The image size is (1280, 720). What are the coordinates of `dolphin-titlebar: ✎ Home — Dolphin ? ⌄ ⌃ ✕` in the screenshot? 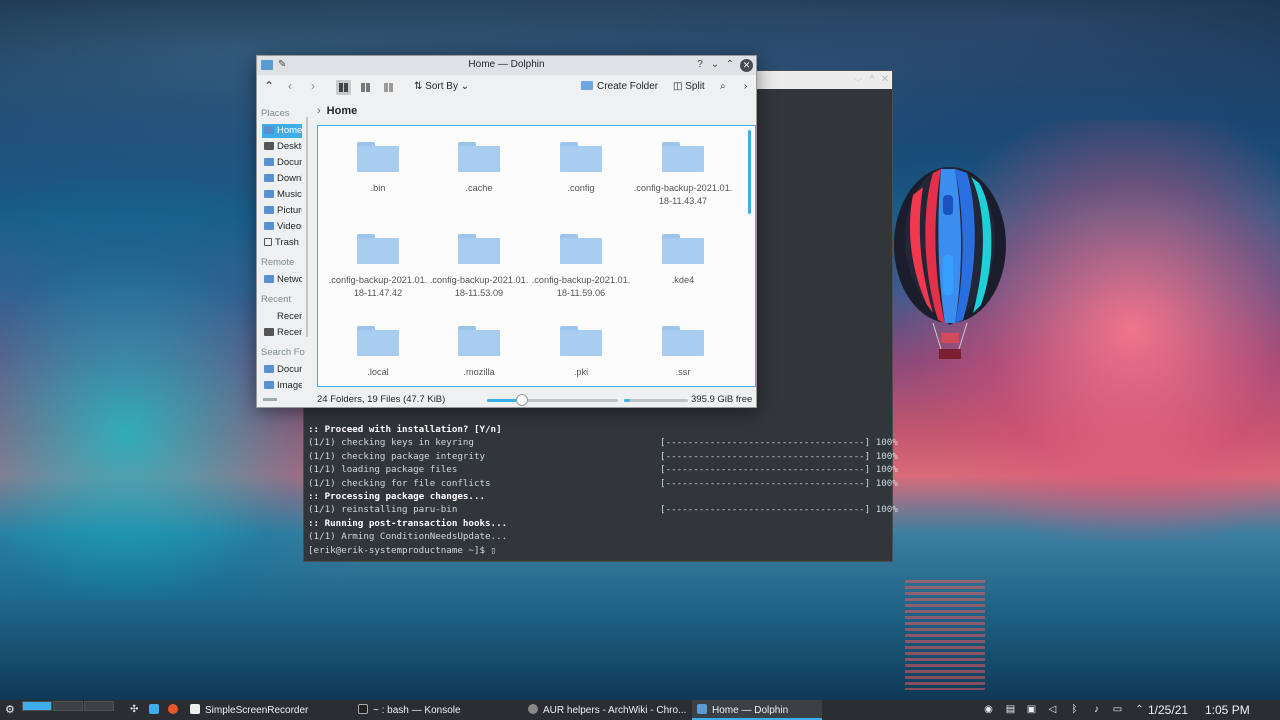 It's located at (506, 65).